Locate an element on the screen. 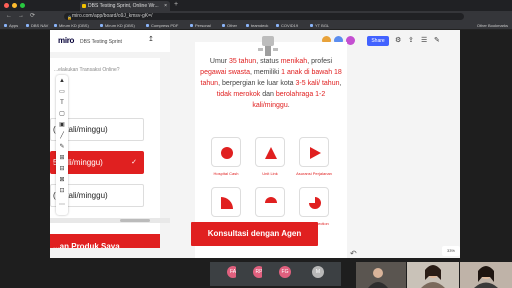 This screenshot has height=288, width=512. text-tool-icon: T is located at coordinates (62, 103).